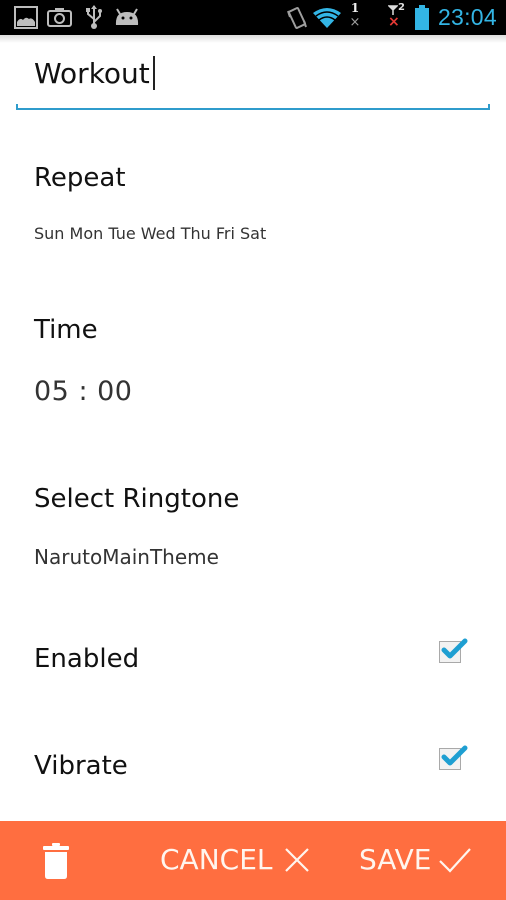 Image resolution: width=506 pixels, height=900 pixels. Describe the element at coordinates (296, 859) in the screenshot. I see `close-icon` at that location.